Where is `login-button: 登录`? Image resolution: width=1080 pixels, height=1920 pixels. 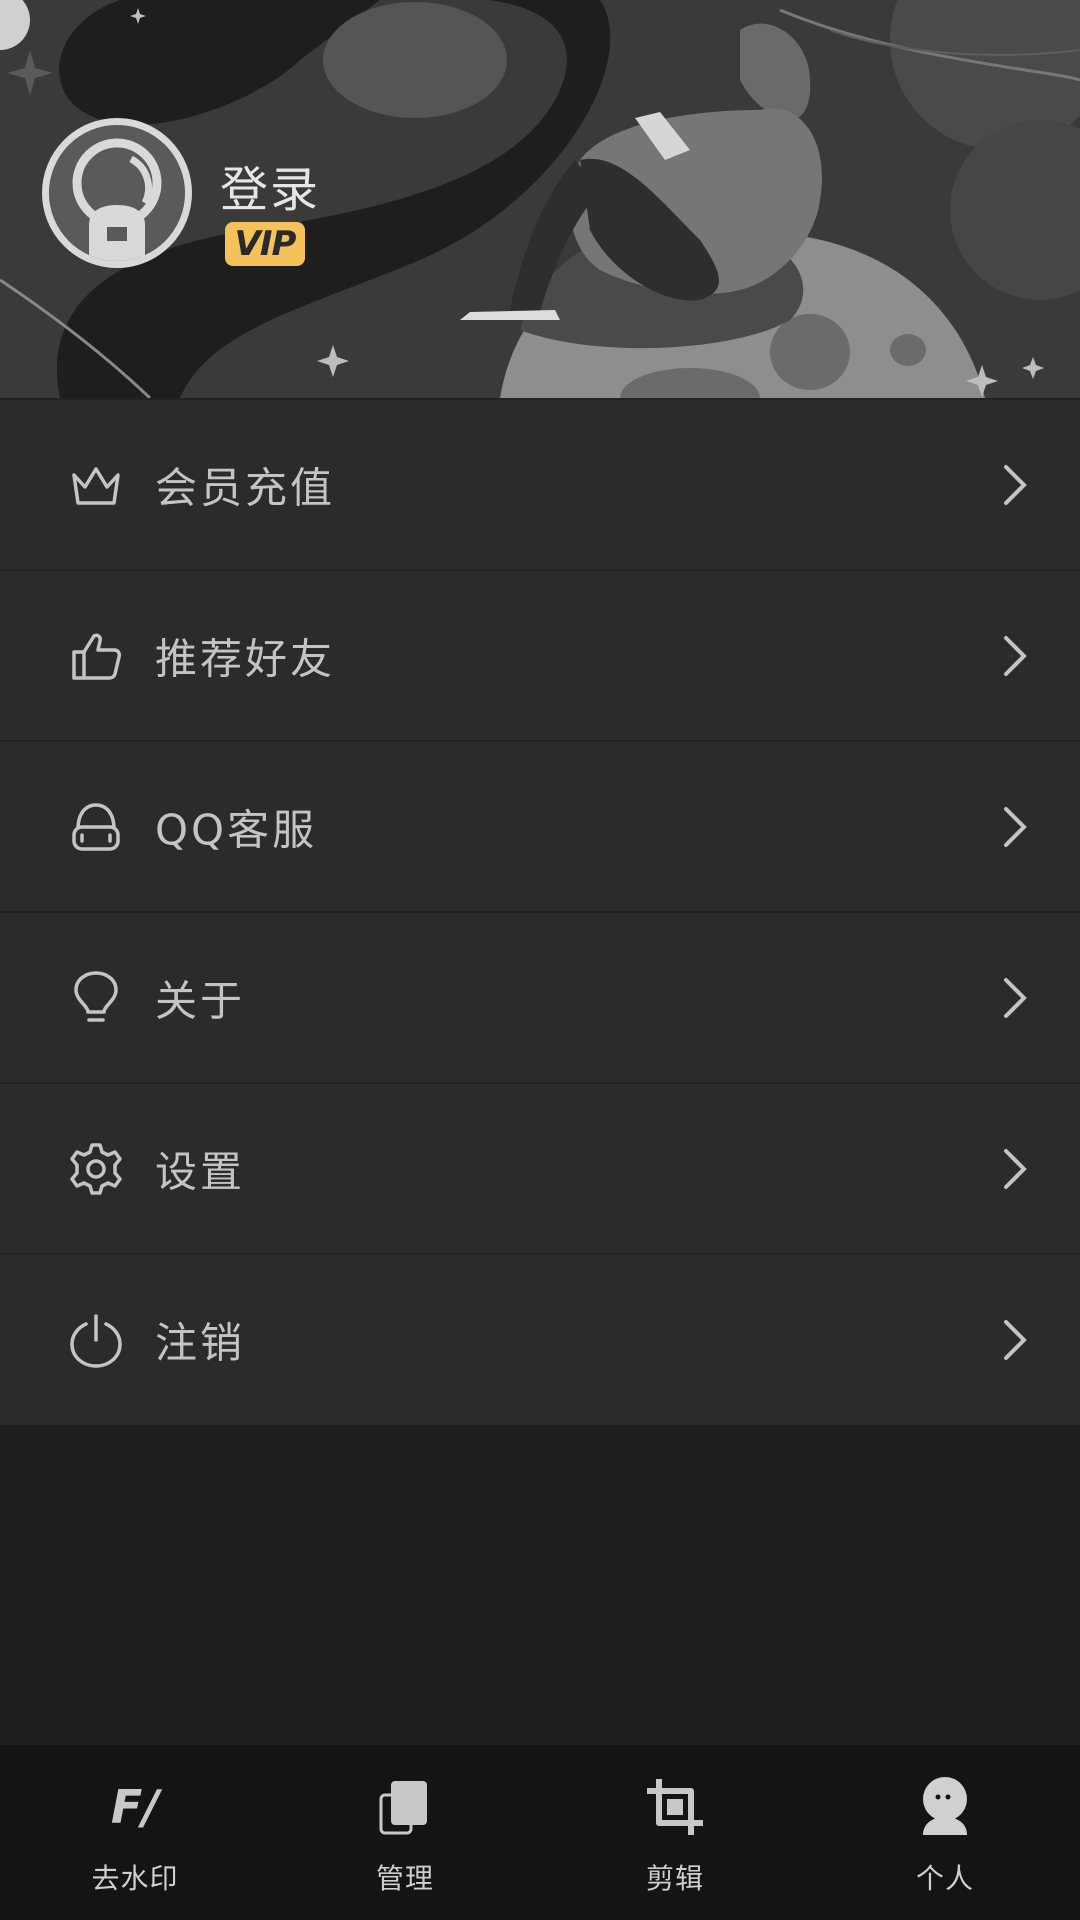 login-button: 登录 is located at coordinates (270, 185).